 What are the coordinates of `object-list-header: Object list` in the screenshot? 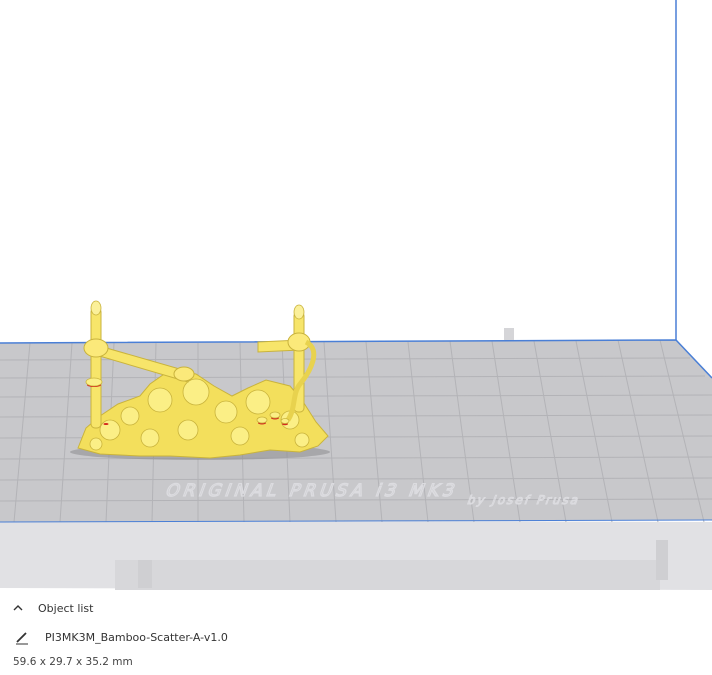 It's located at (52, 608).